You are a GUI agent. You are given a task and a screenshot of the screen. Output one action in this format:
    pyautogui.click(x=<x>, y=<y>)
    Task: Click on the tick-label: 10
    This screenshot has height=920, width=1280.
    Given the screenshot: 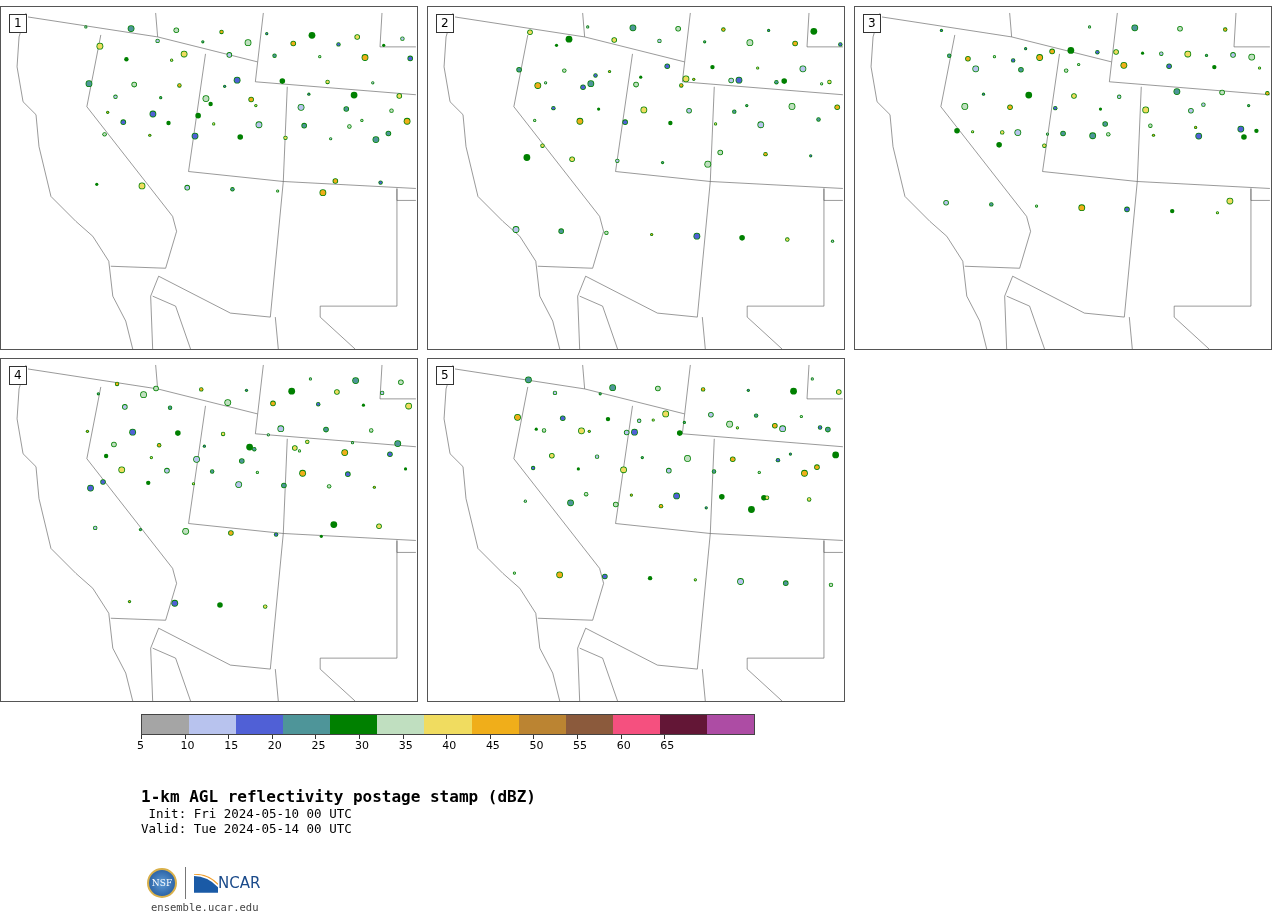 What is the action you would take?
    pyautogui.click(x=187, y=745)
    